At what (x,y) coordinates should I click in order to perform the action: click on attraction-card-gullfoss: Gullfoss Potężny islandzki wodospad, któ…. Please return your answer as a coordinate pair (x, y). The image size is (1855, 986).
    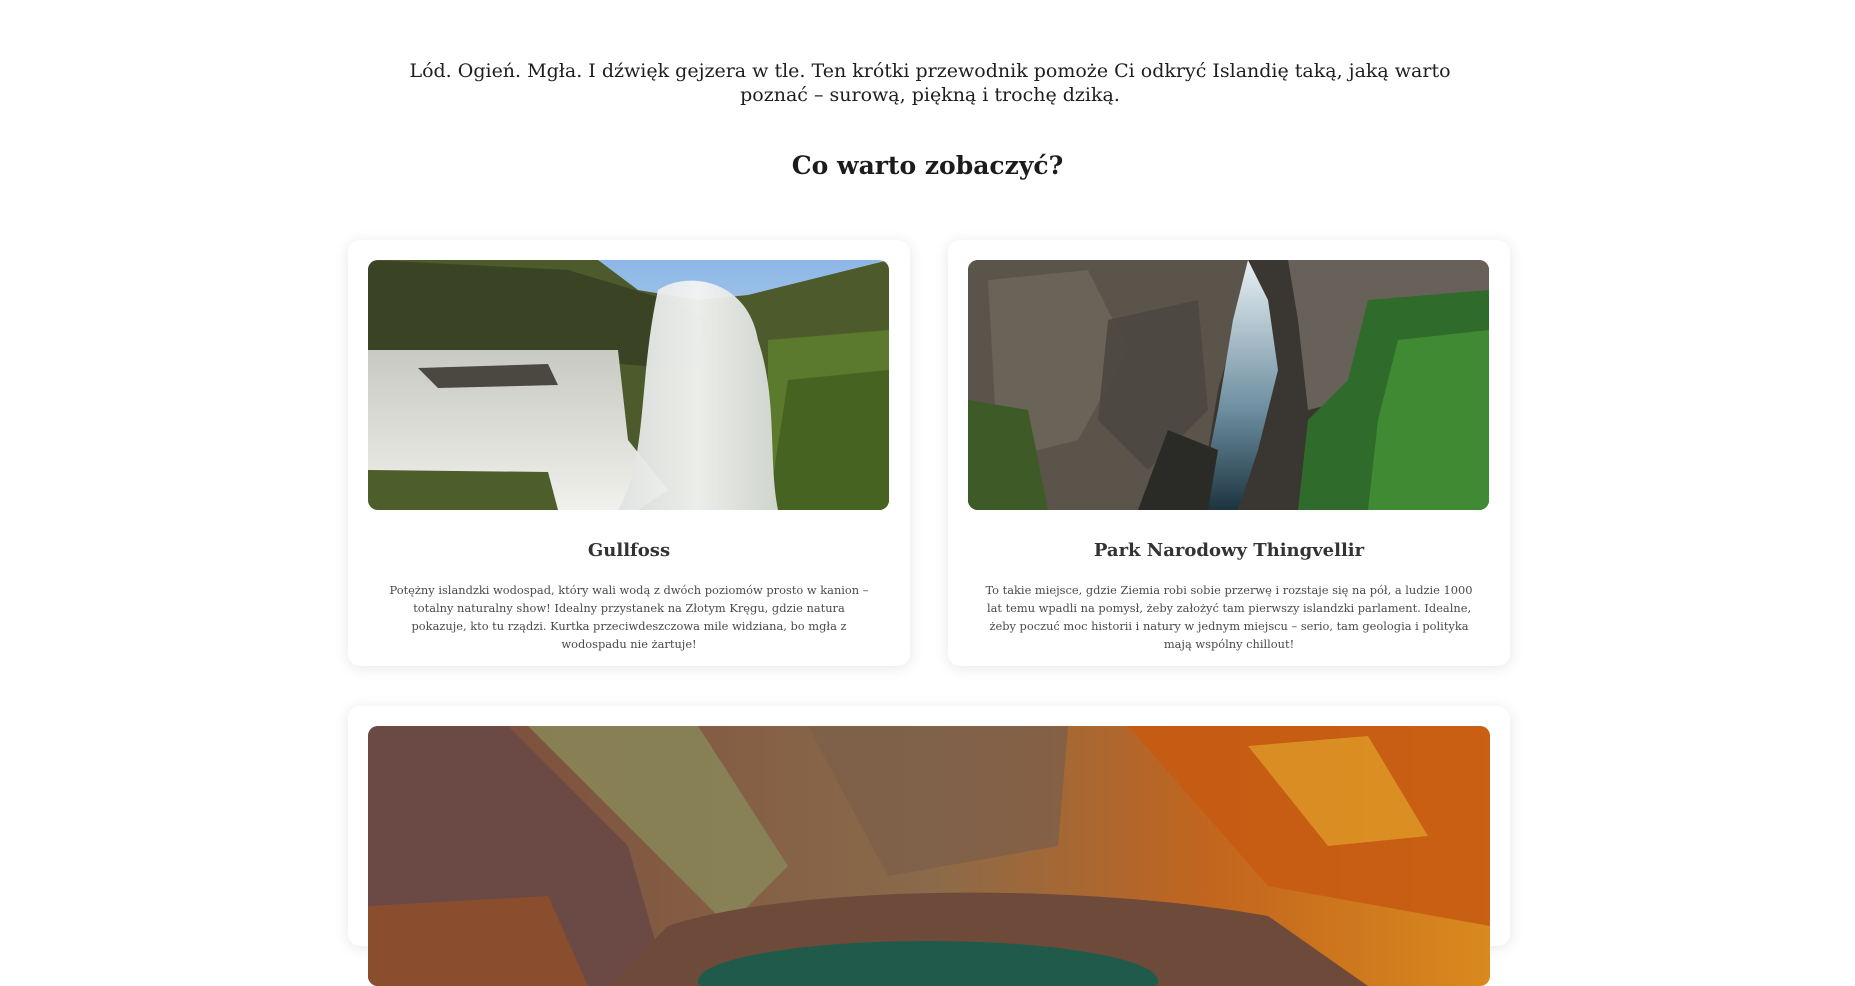
    Looking at the image, I should click on (629, 453).